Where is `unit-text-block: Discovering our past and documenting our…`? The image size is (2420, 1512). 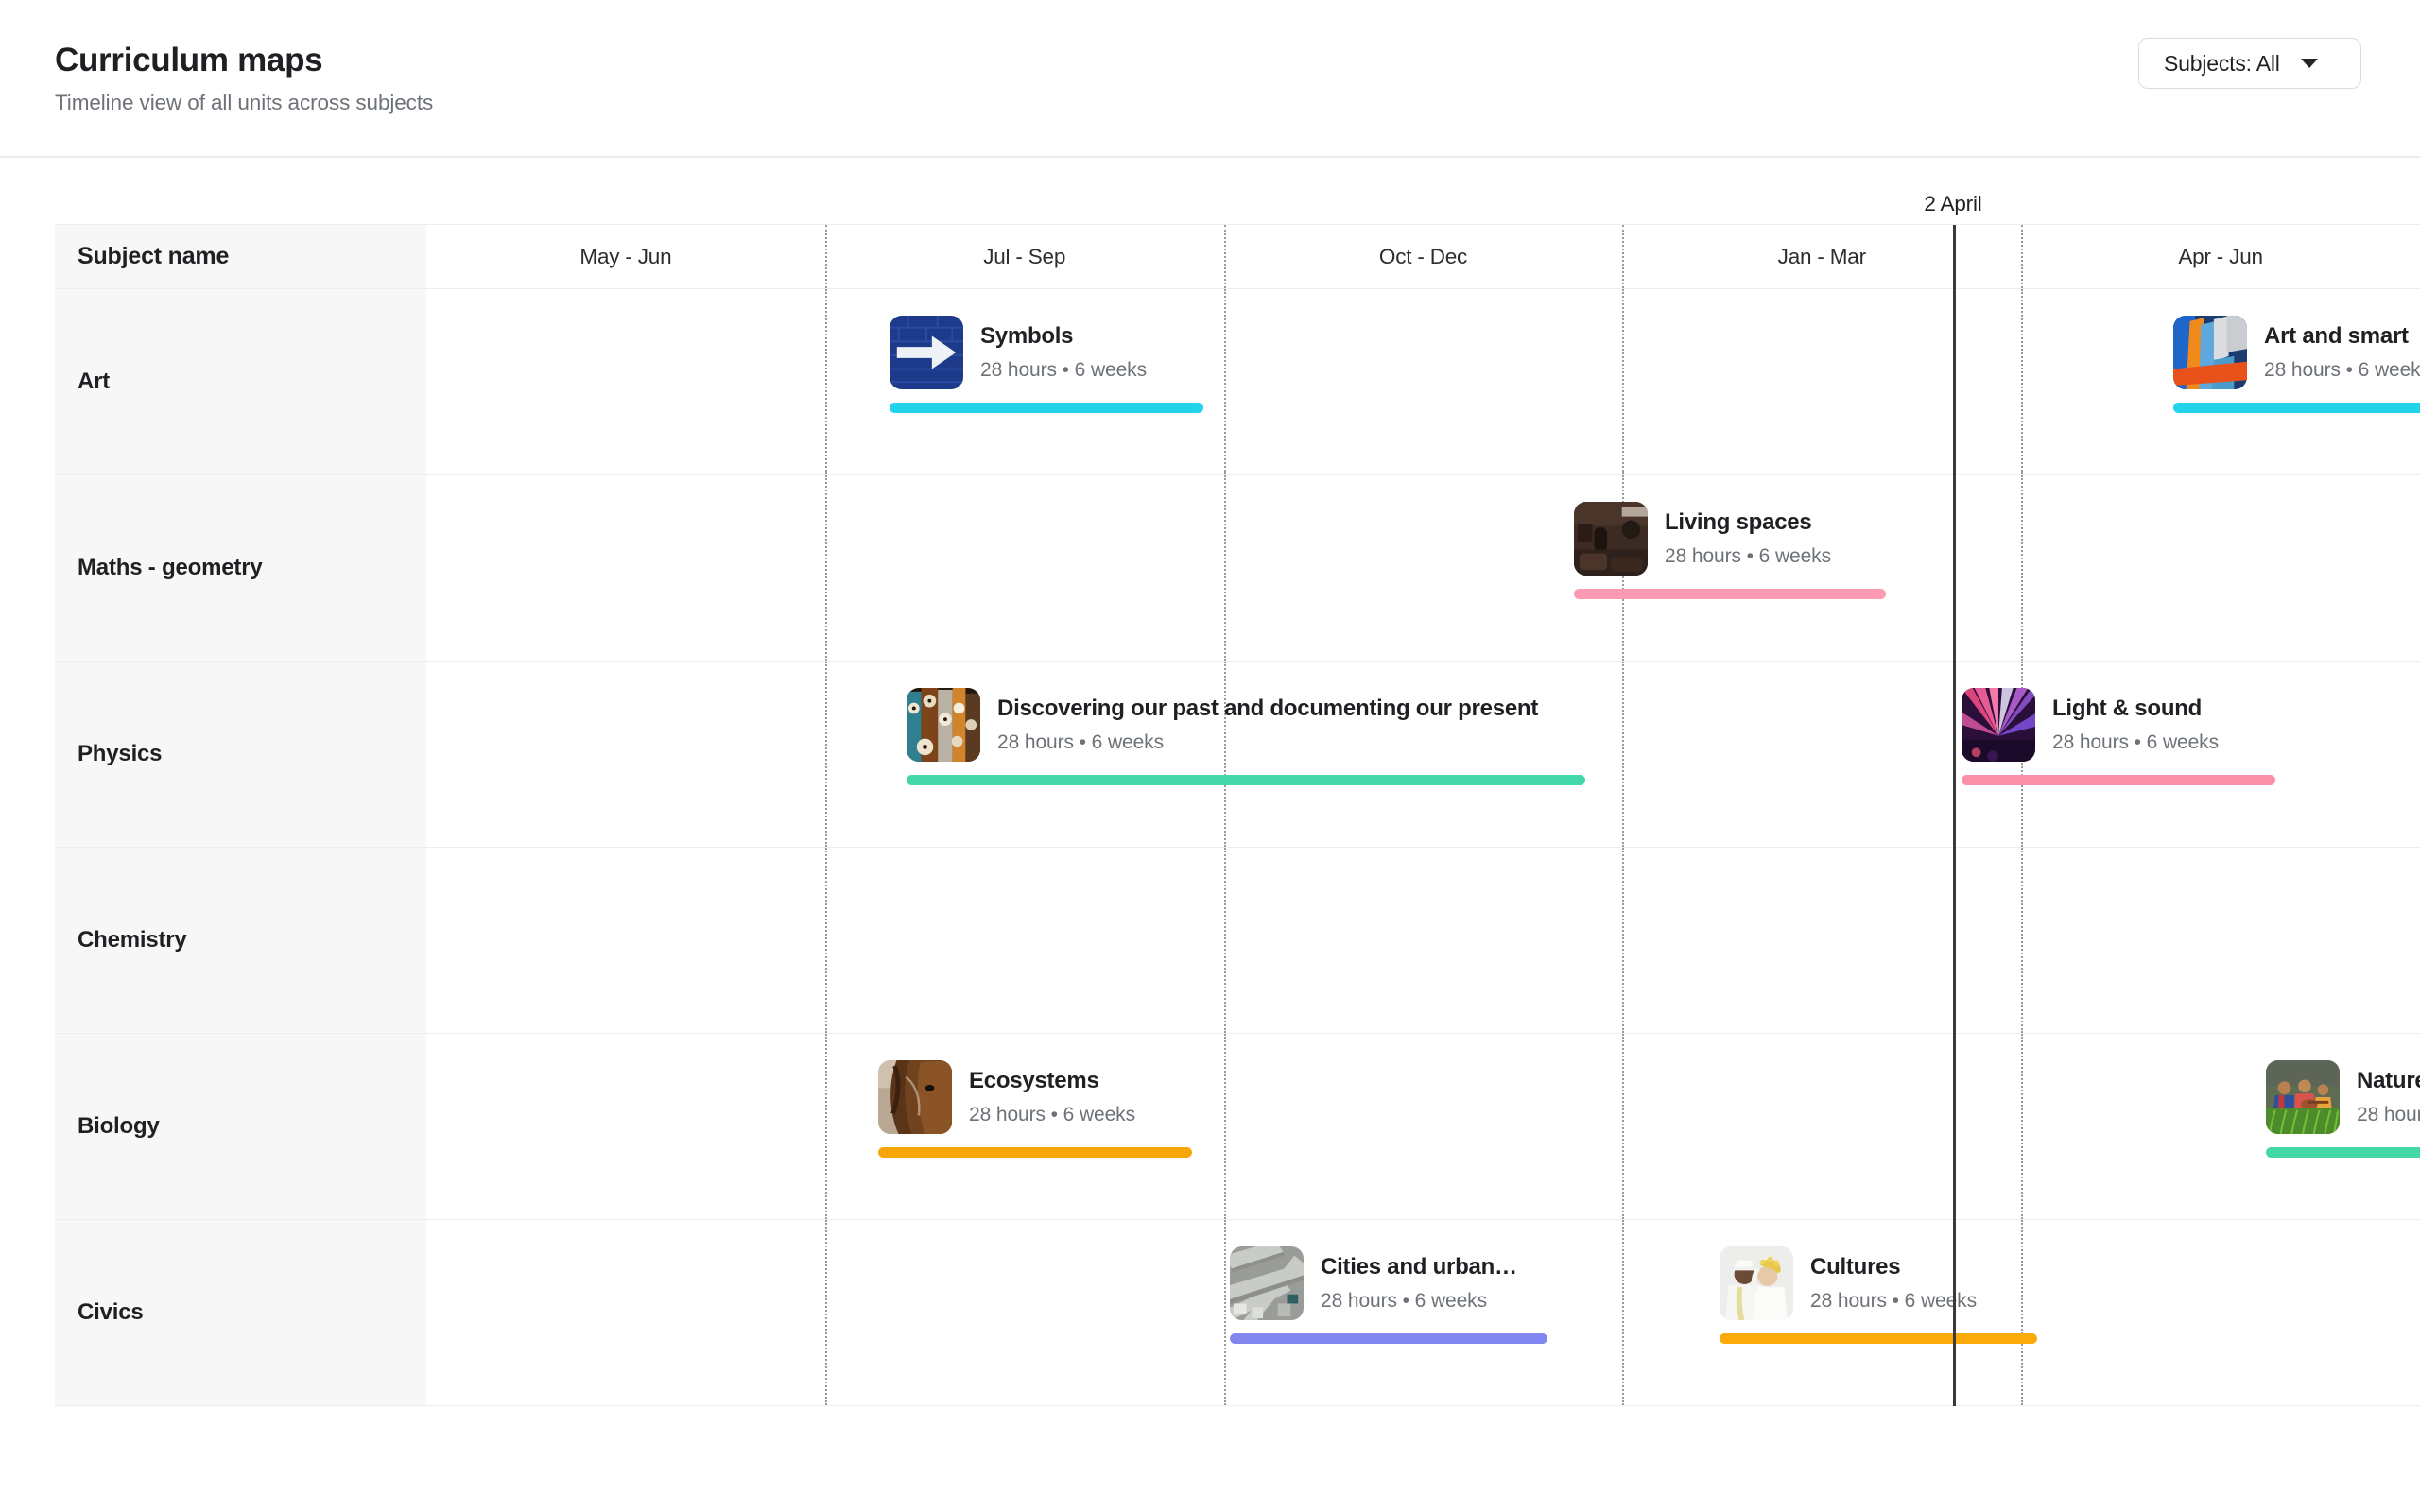 unit-text-block: Discovering our past and documenting our… is located at coordinates (1267, 725).